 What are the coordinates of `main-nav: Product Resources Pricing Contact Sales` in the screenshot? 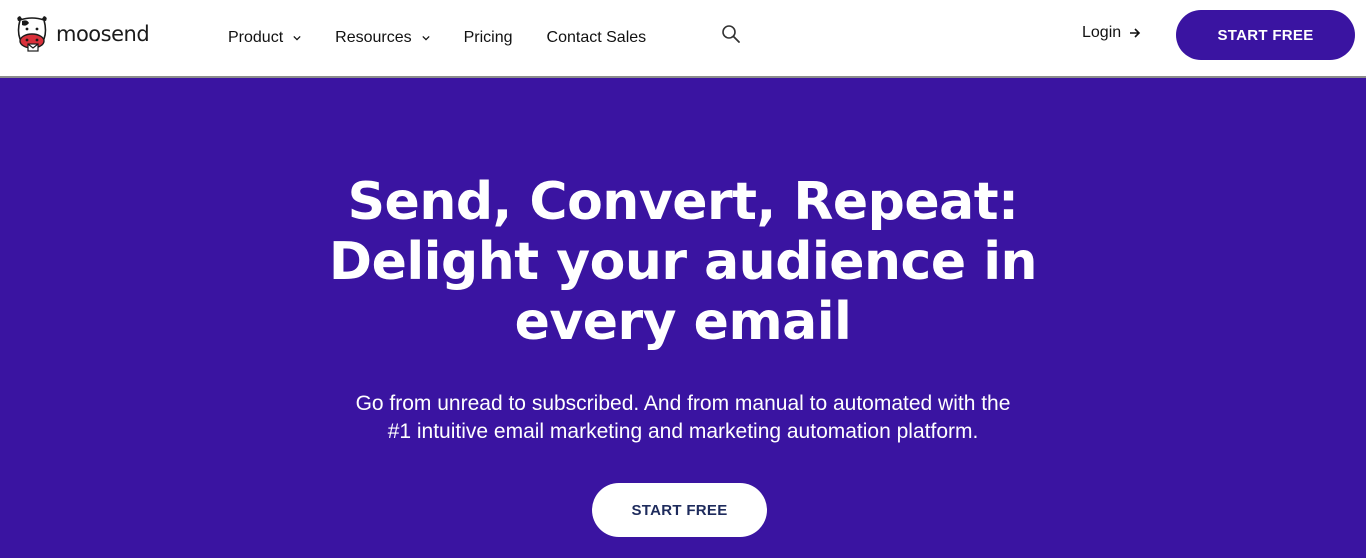 It's located at (454, 38).